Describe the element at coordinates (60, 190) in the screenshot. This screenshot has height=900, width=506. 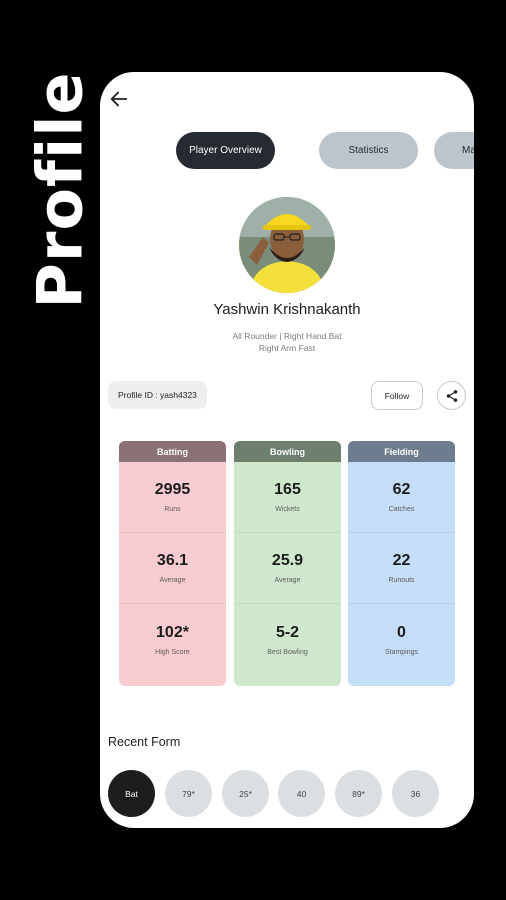
I see `side-title: Profile` at that location.